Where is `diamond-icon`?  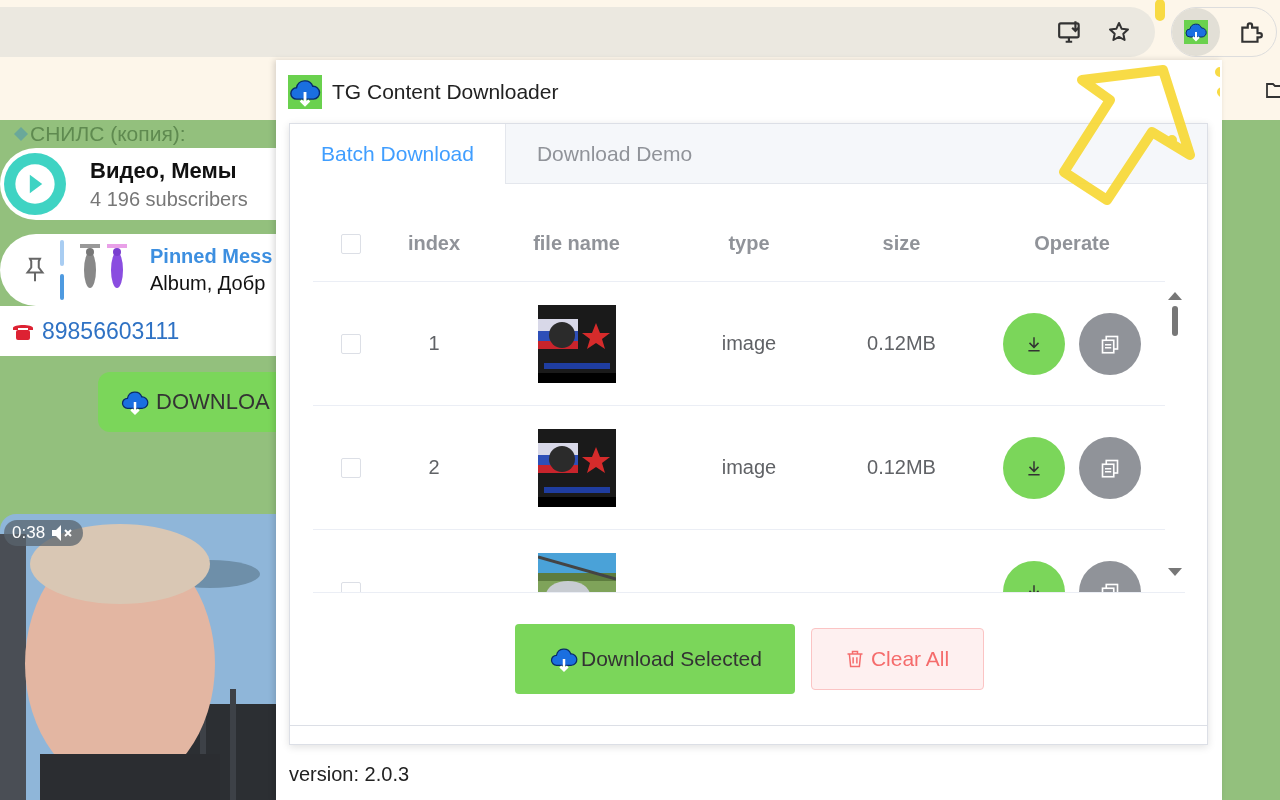
diamond-icon is located at coordinates (21, 134).